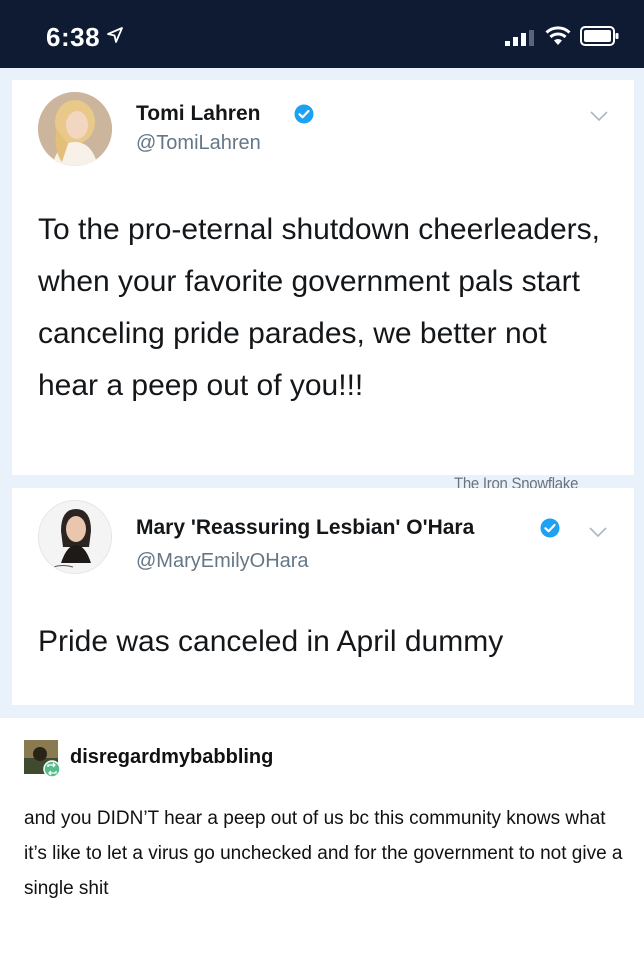  What do you see at coordinates (305, 528) in the screenshot?
I see `display-name: Mary 'Reassuring Lesbian' O'Hara` at bounding box center [305, 528].